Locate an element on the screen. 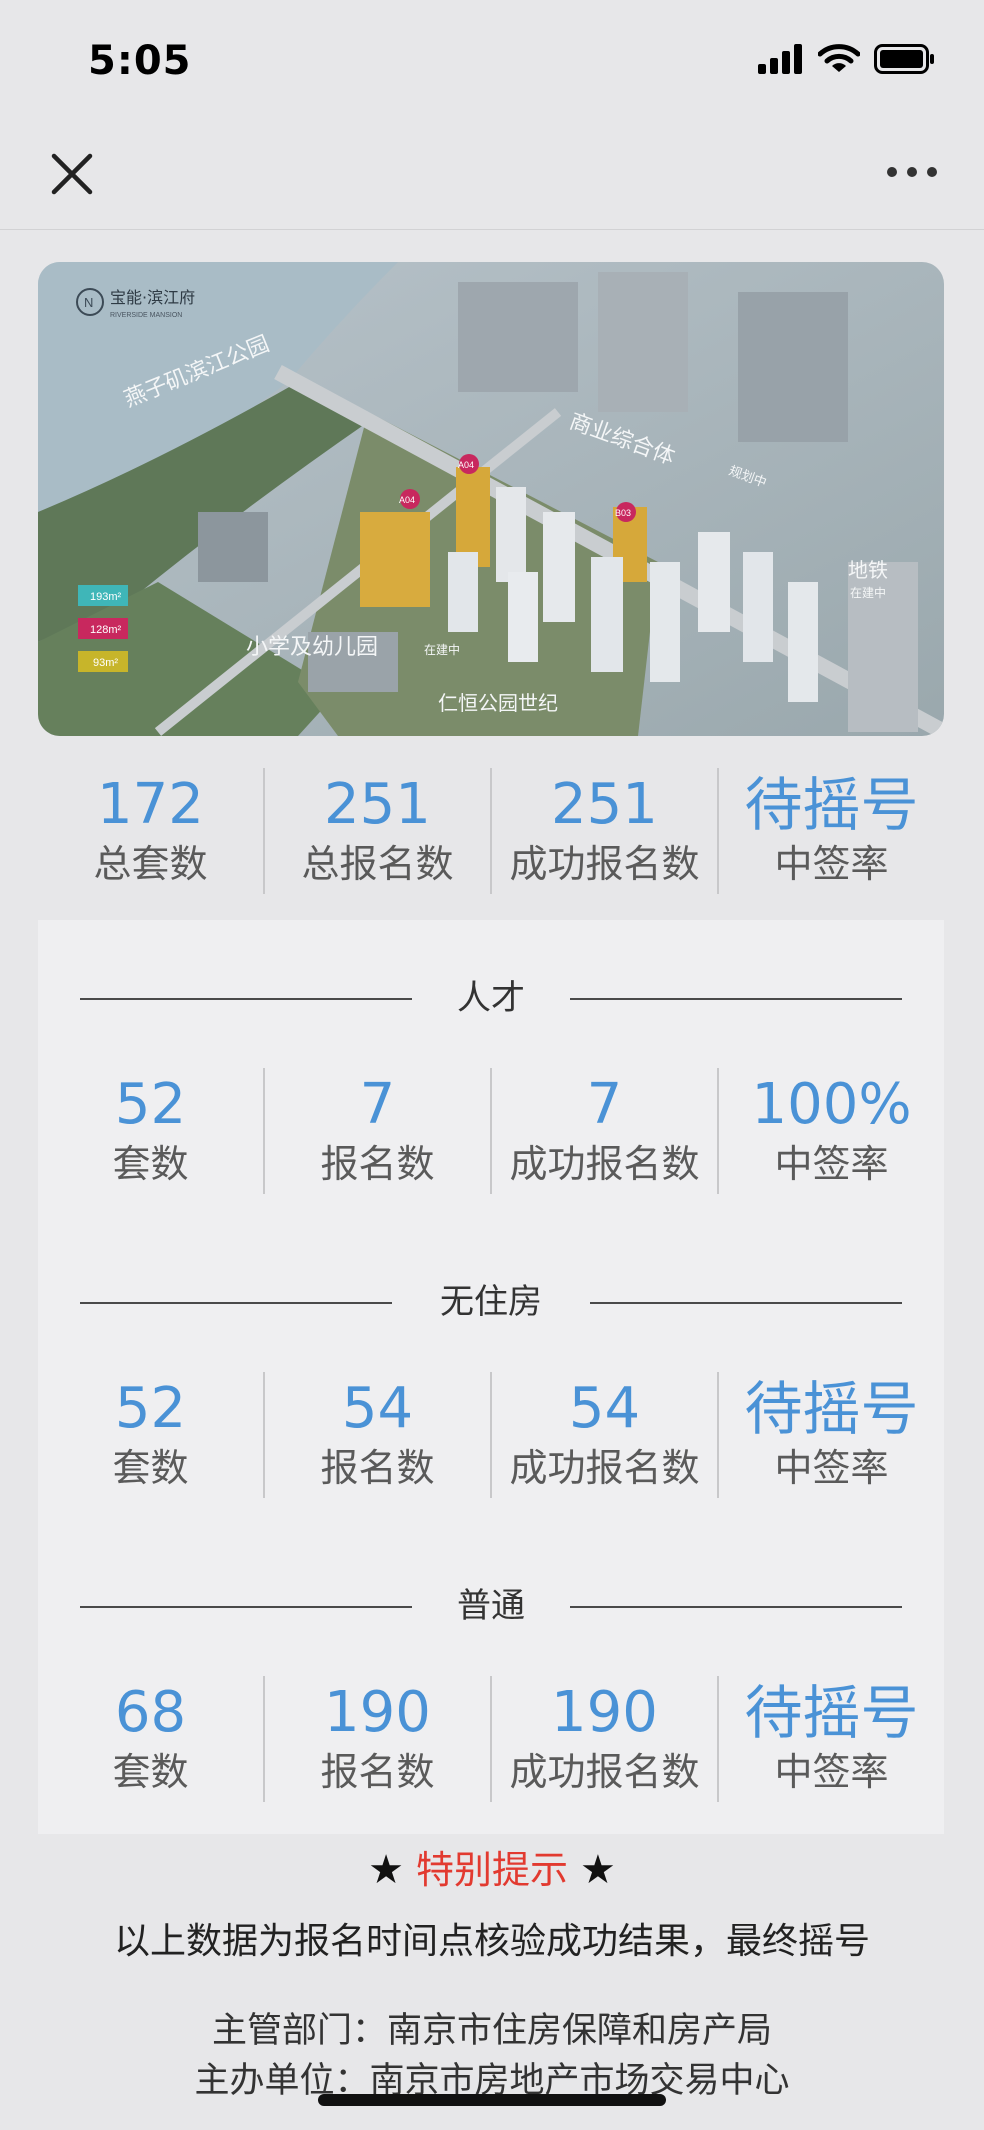 The height and width of the screenshot is (2130, 984). stat-total-units: 172 总套数 is located at coordinates (150, 831).